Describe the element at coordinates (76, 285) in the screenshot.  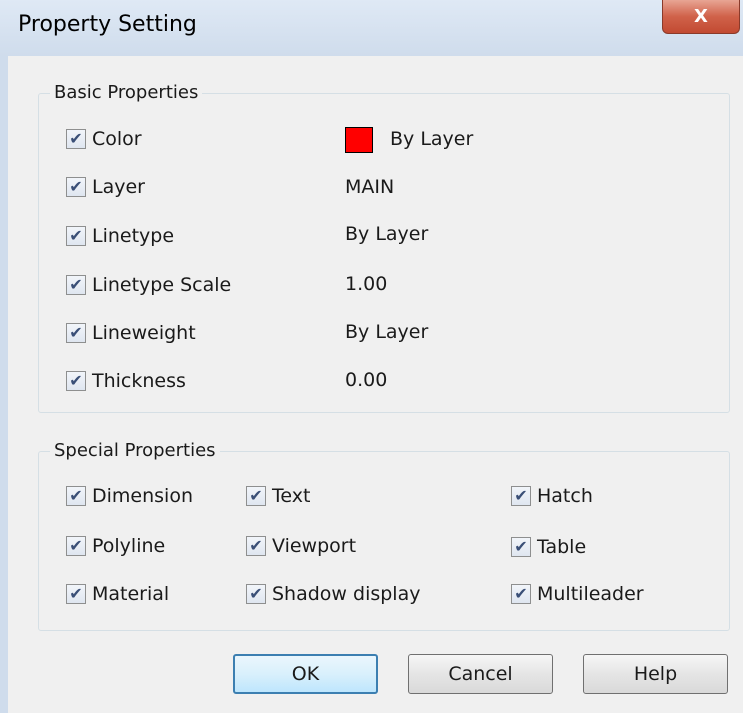
I see `linetype-scale-checkbox: ✔` at that location.